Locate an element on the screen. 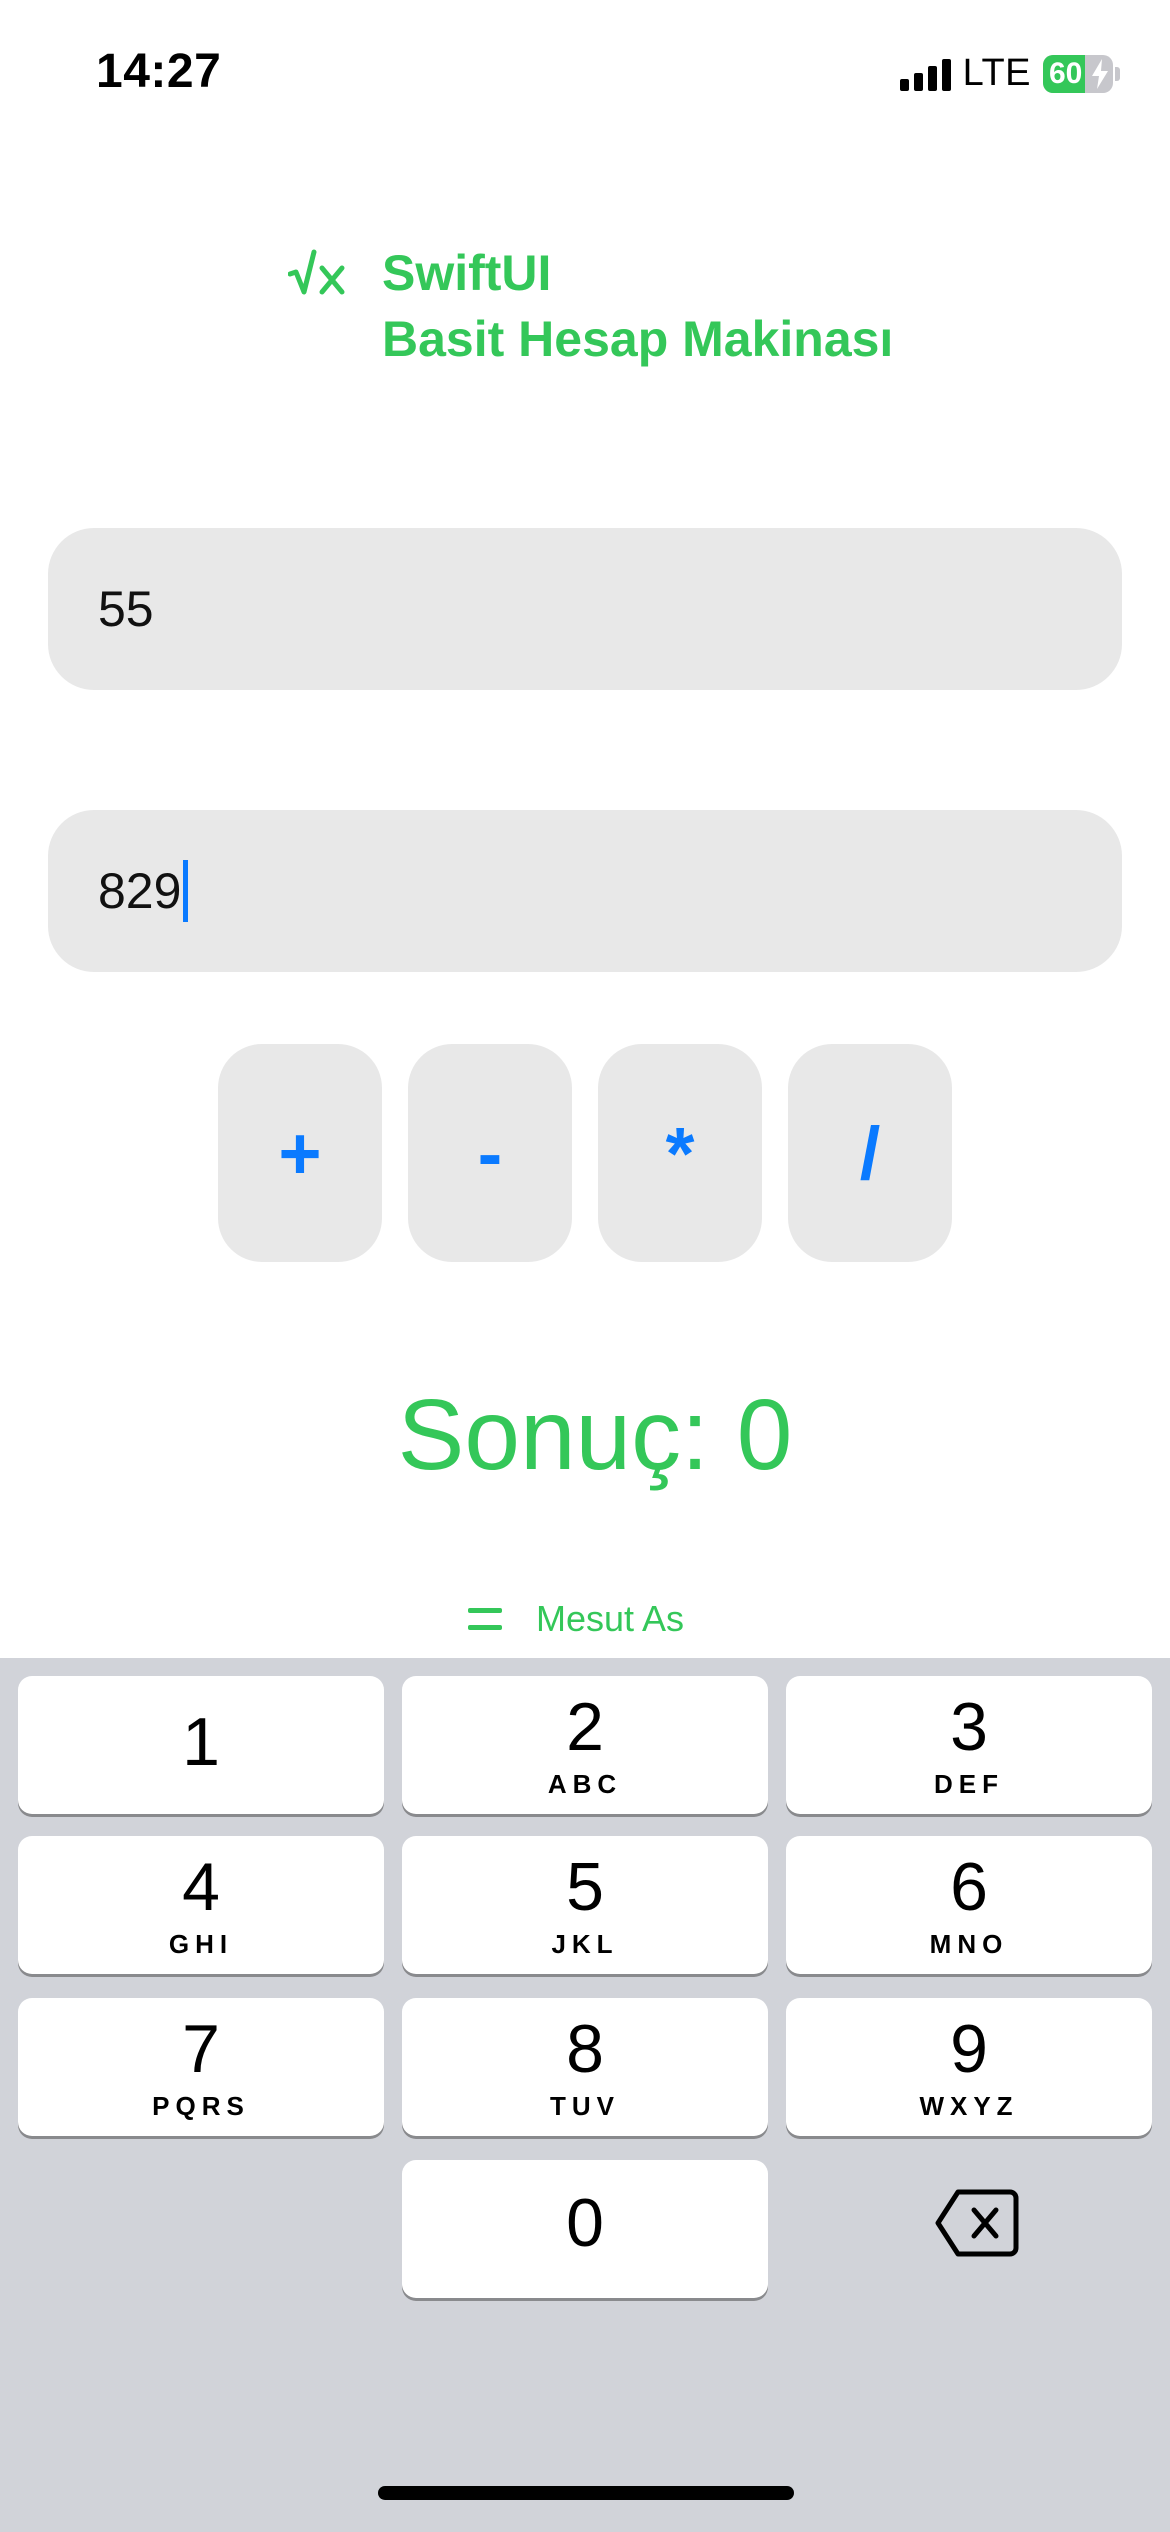  key-letters: JKL is located at coordinates (585, 1943).